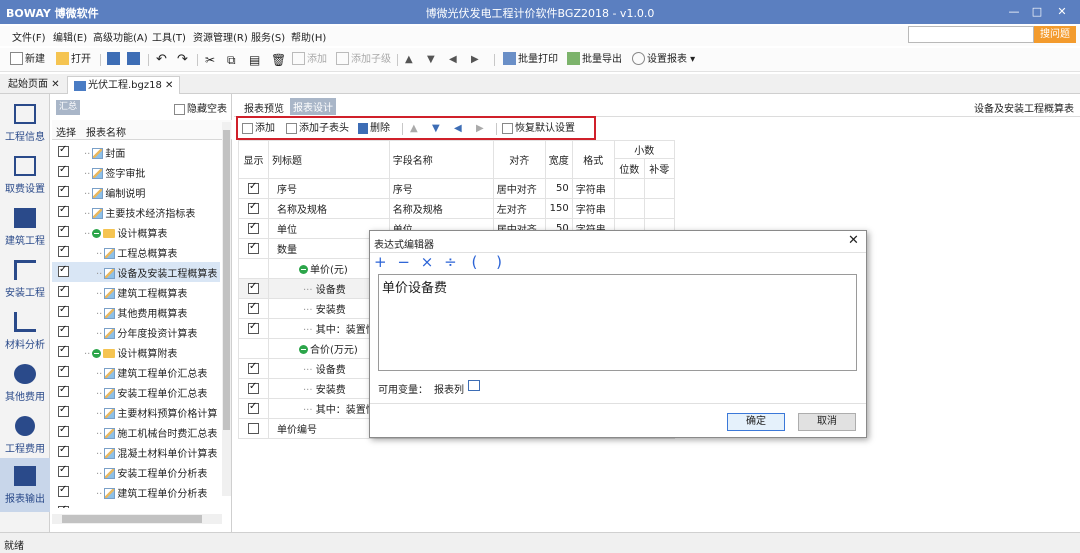 This screenshot has height=553, width=1080. I want to click on tree-row: ·· 设备及安装工程概算表, so click(136, 272).